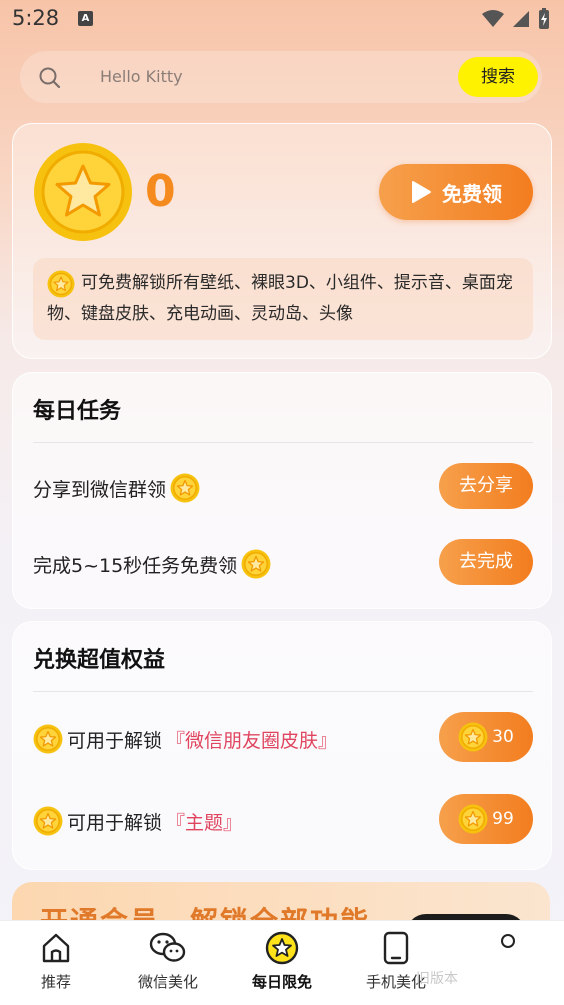 This screenshot has width=564, height=1005. I want to click on search-icon, so click(50, 78).